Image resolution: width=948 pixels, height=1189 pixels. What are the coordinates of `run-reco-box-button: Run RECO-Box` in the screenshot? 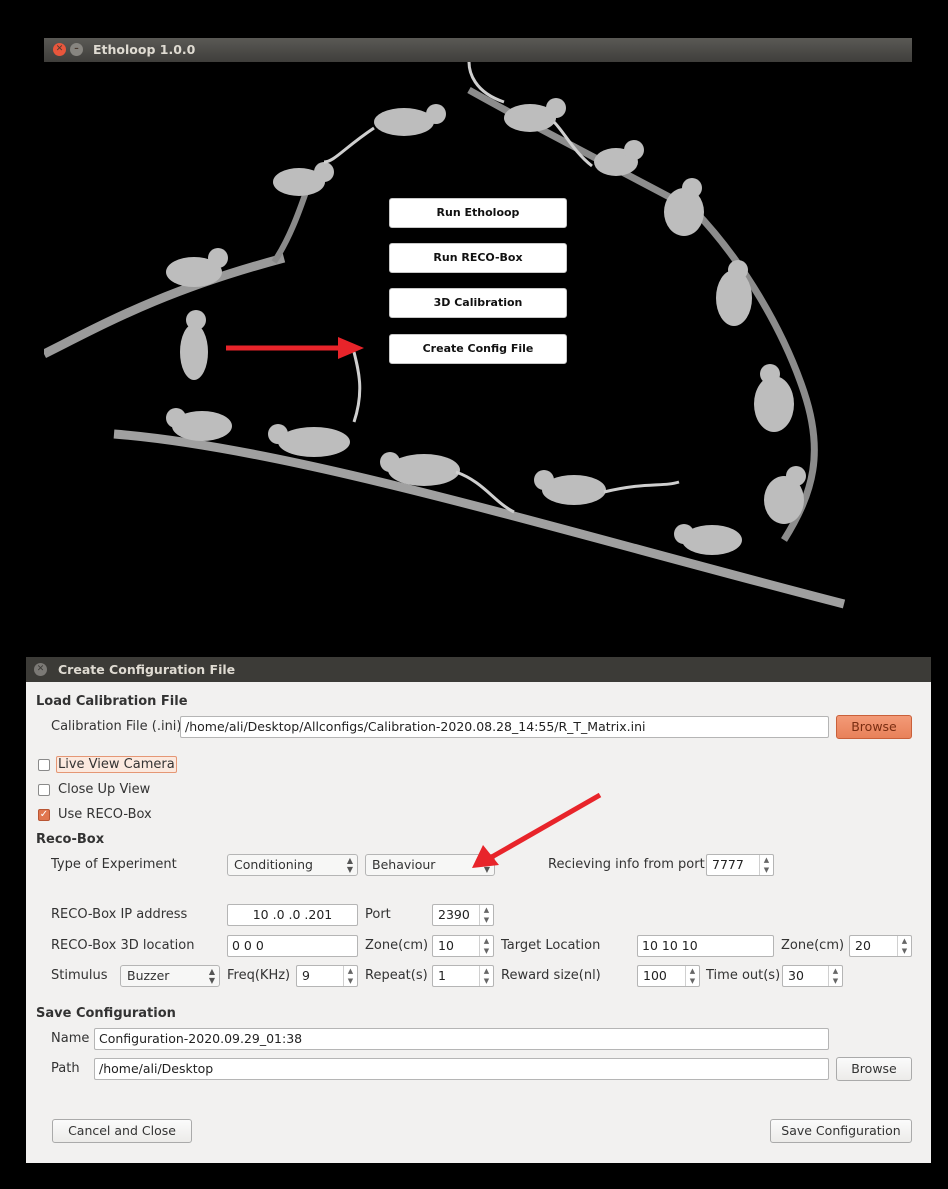 It's located at (478, 258).